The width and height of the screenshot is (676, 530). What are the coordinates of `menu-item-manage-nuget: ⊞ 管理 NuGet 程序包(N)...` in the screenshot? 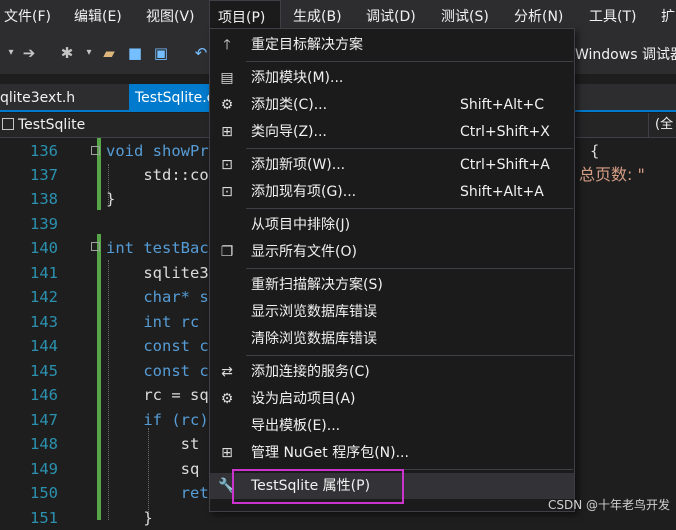 It's located at (392, 453).